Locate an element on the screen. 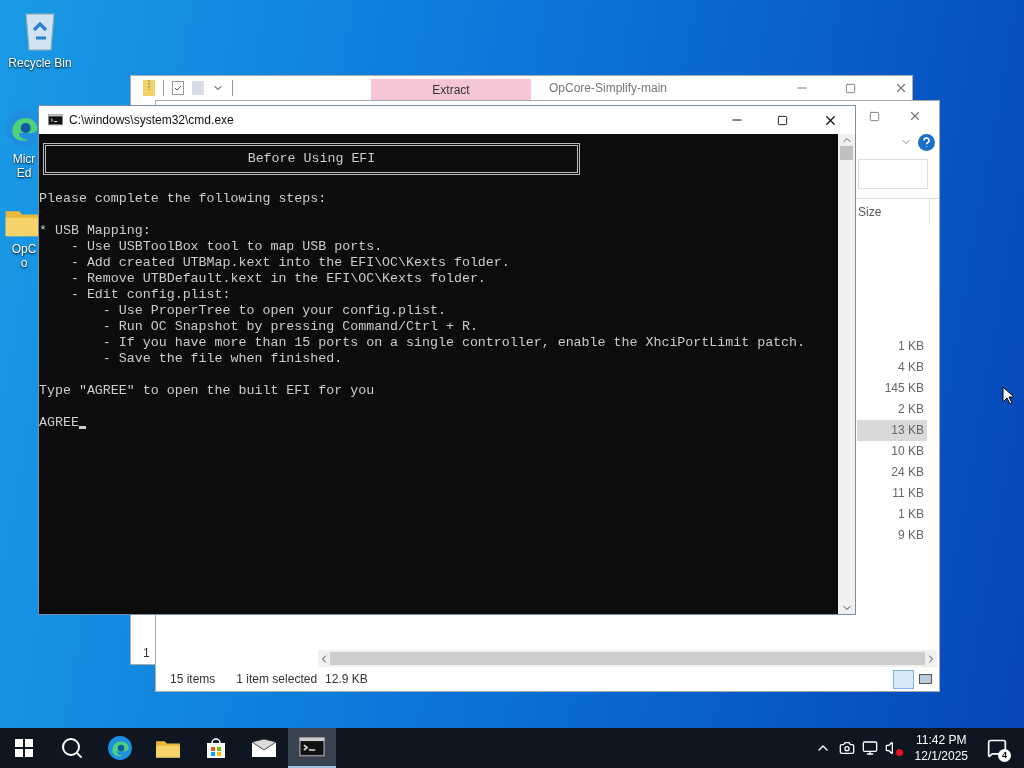 Image resolution: width=1024 pixels, height=768 pixels. notification-count: 4 is located at coordinates (1004, 755).